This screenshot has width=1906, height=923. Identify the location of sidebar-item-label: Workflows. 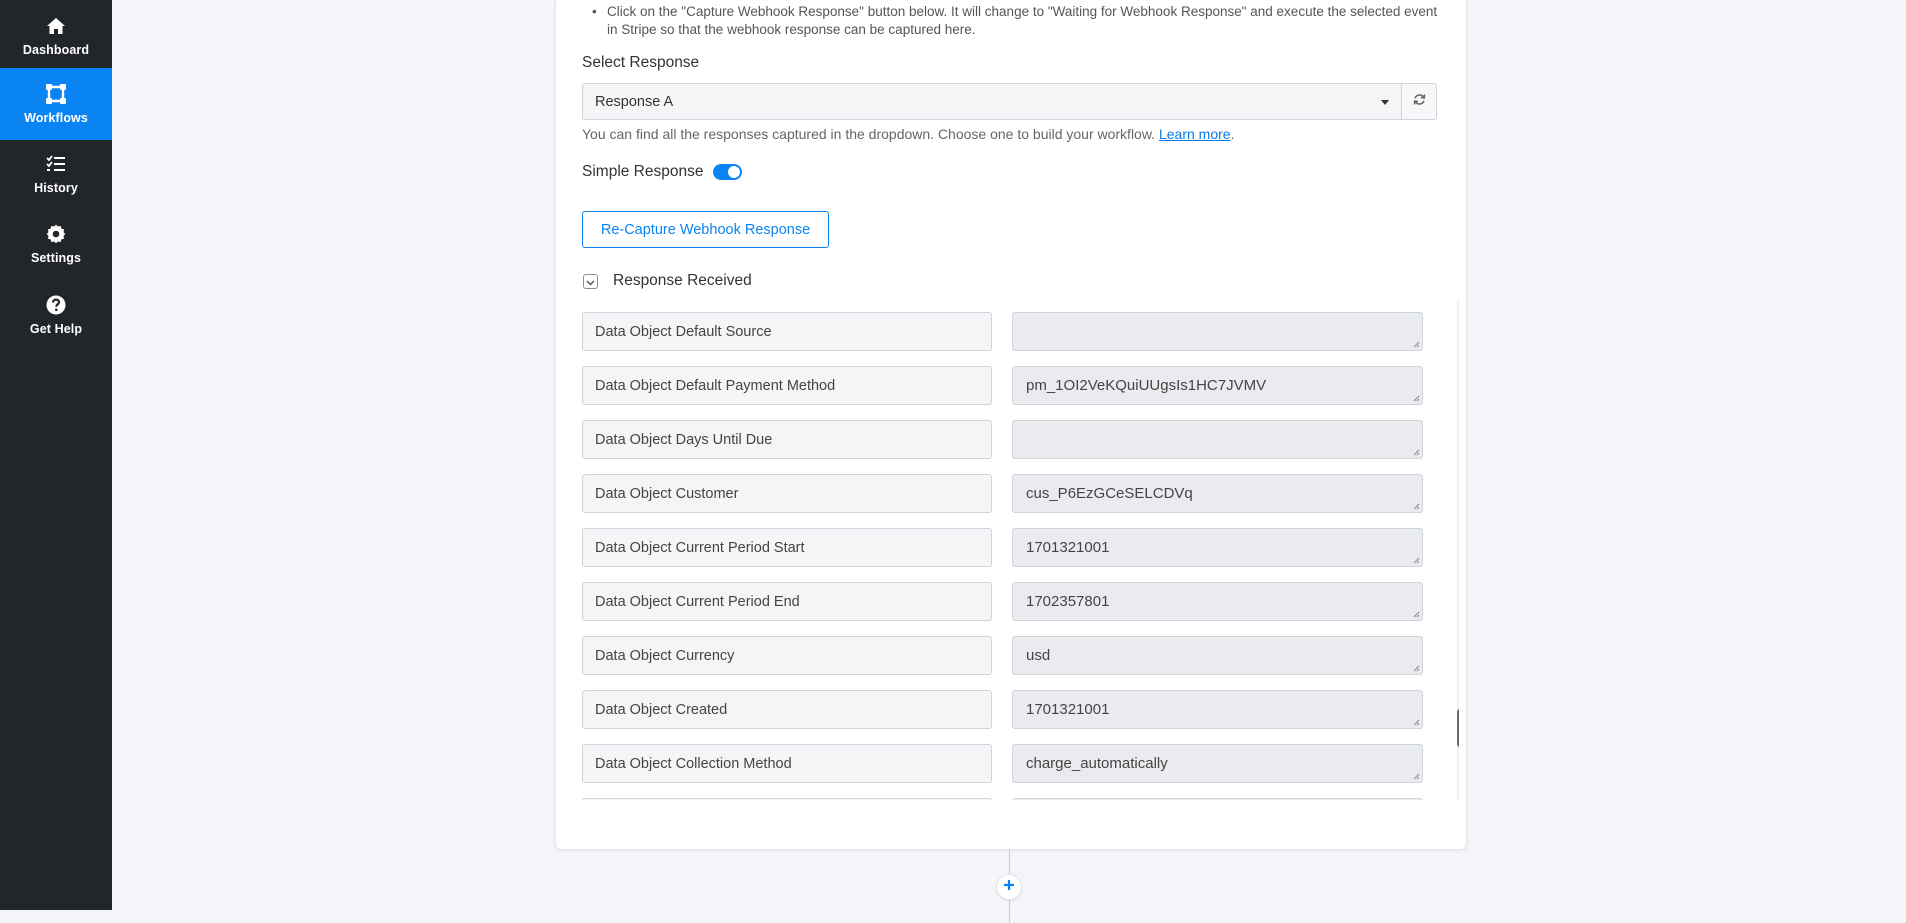
(56, 118).